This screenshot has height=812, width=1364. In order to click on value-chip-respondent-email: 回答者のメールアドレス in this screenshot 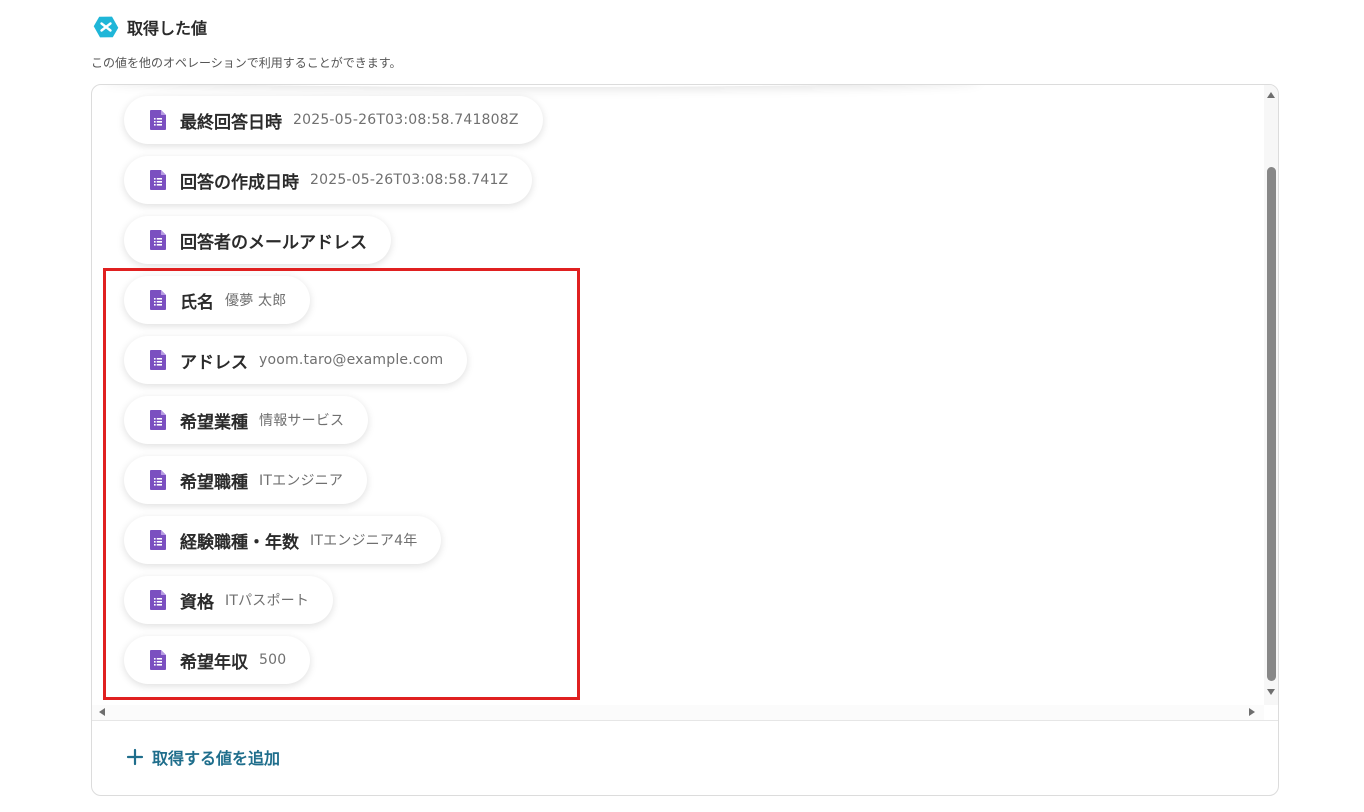, I will do `click(257, 240)`.